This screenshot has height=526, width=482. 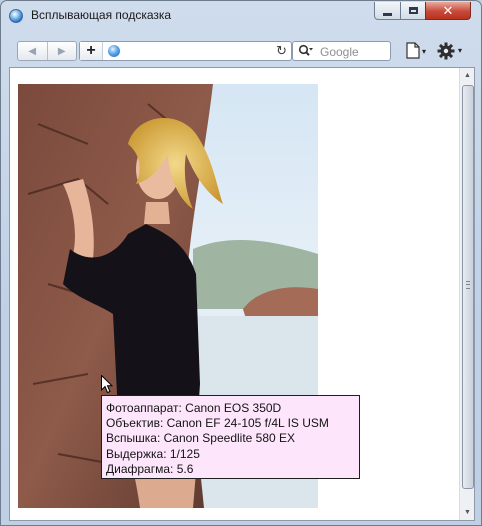 What do you see at coordinates (460, 50) in the screenshot?
I see `tools-menu-caret-icon: ▾` at bounding box center [460, 50].